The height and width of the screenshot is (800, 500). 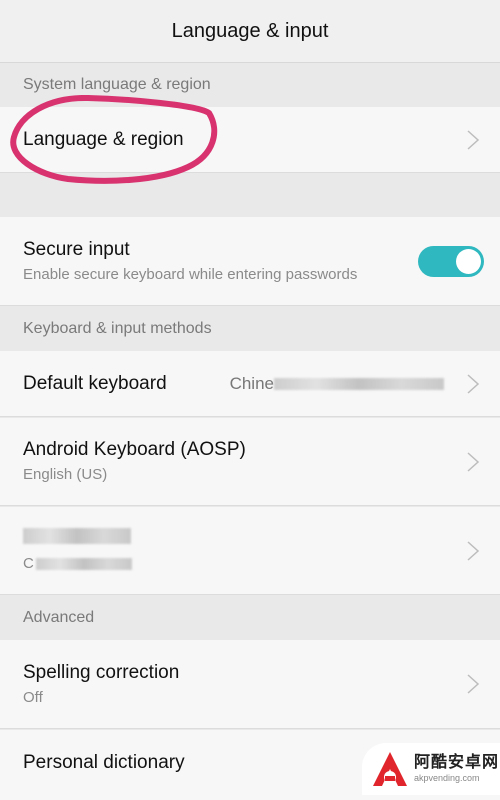 I want to click on secure-input-toggle, so click(x=451, y=261).